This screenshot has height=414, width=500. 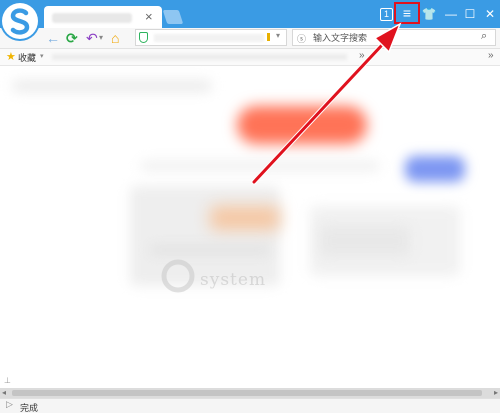 I want to click on undo-icon: ↶, so click(x=92, y=38).